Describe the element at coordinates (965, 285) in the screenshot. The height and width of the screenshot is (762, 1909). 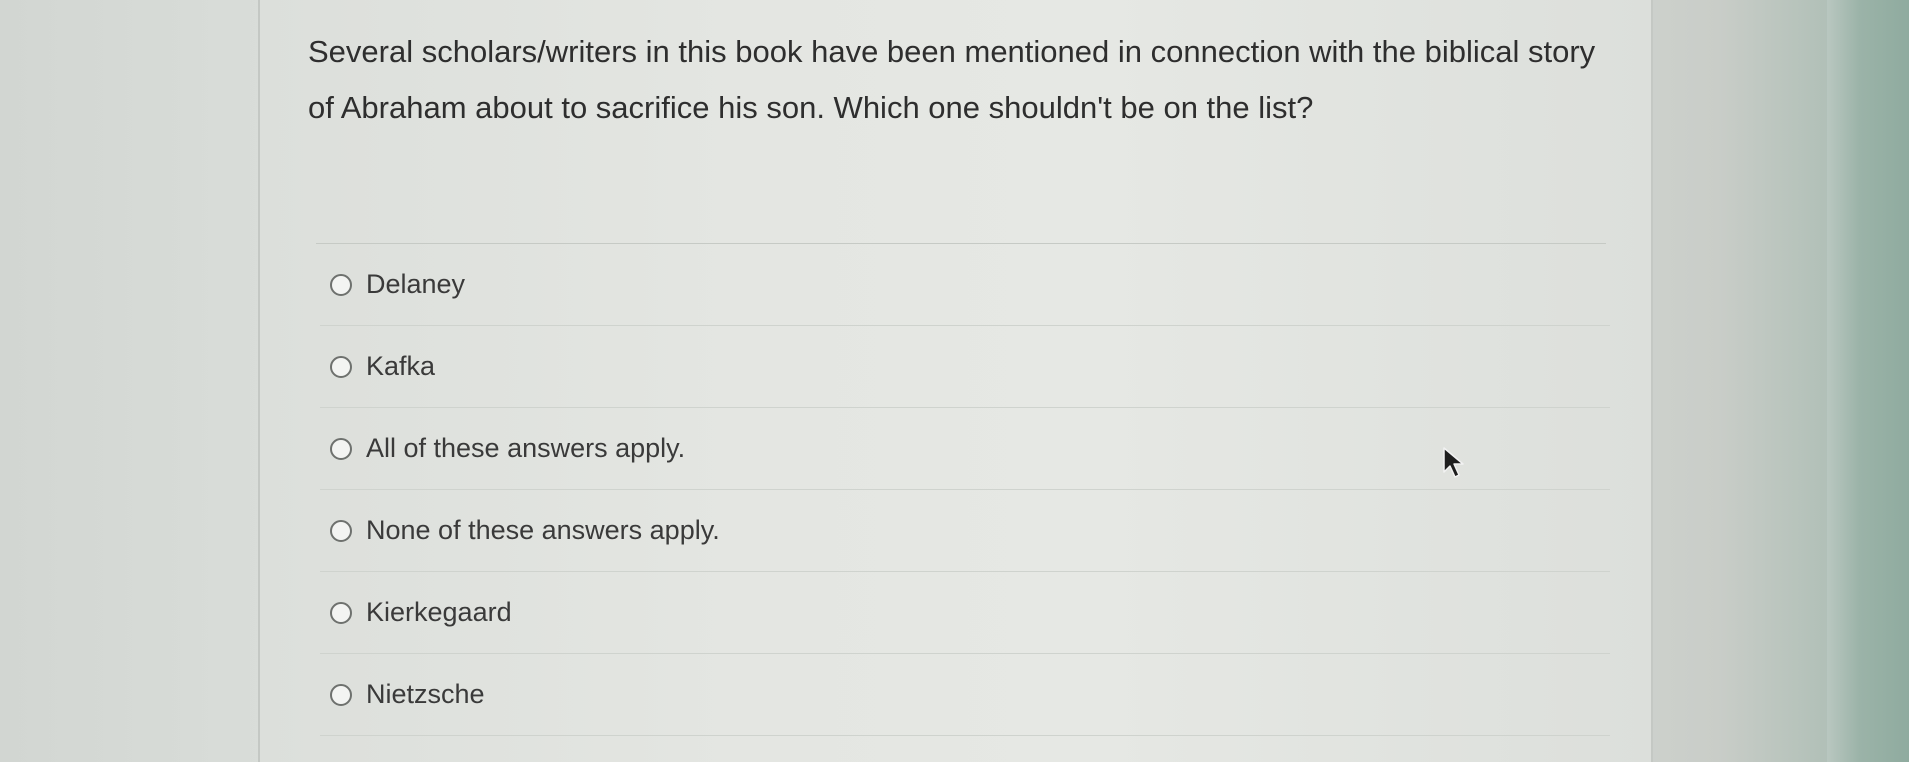
I see `answer-option-delaney: Delaney` at that location.